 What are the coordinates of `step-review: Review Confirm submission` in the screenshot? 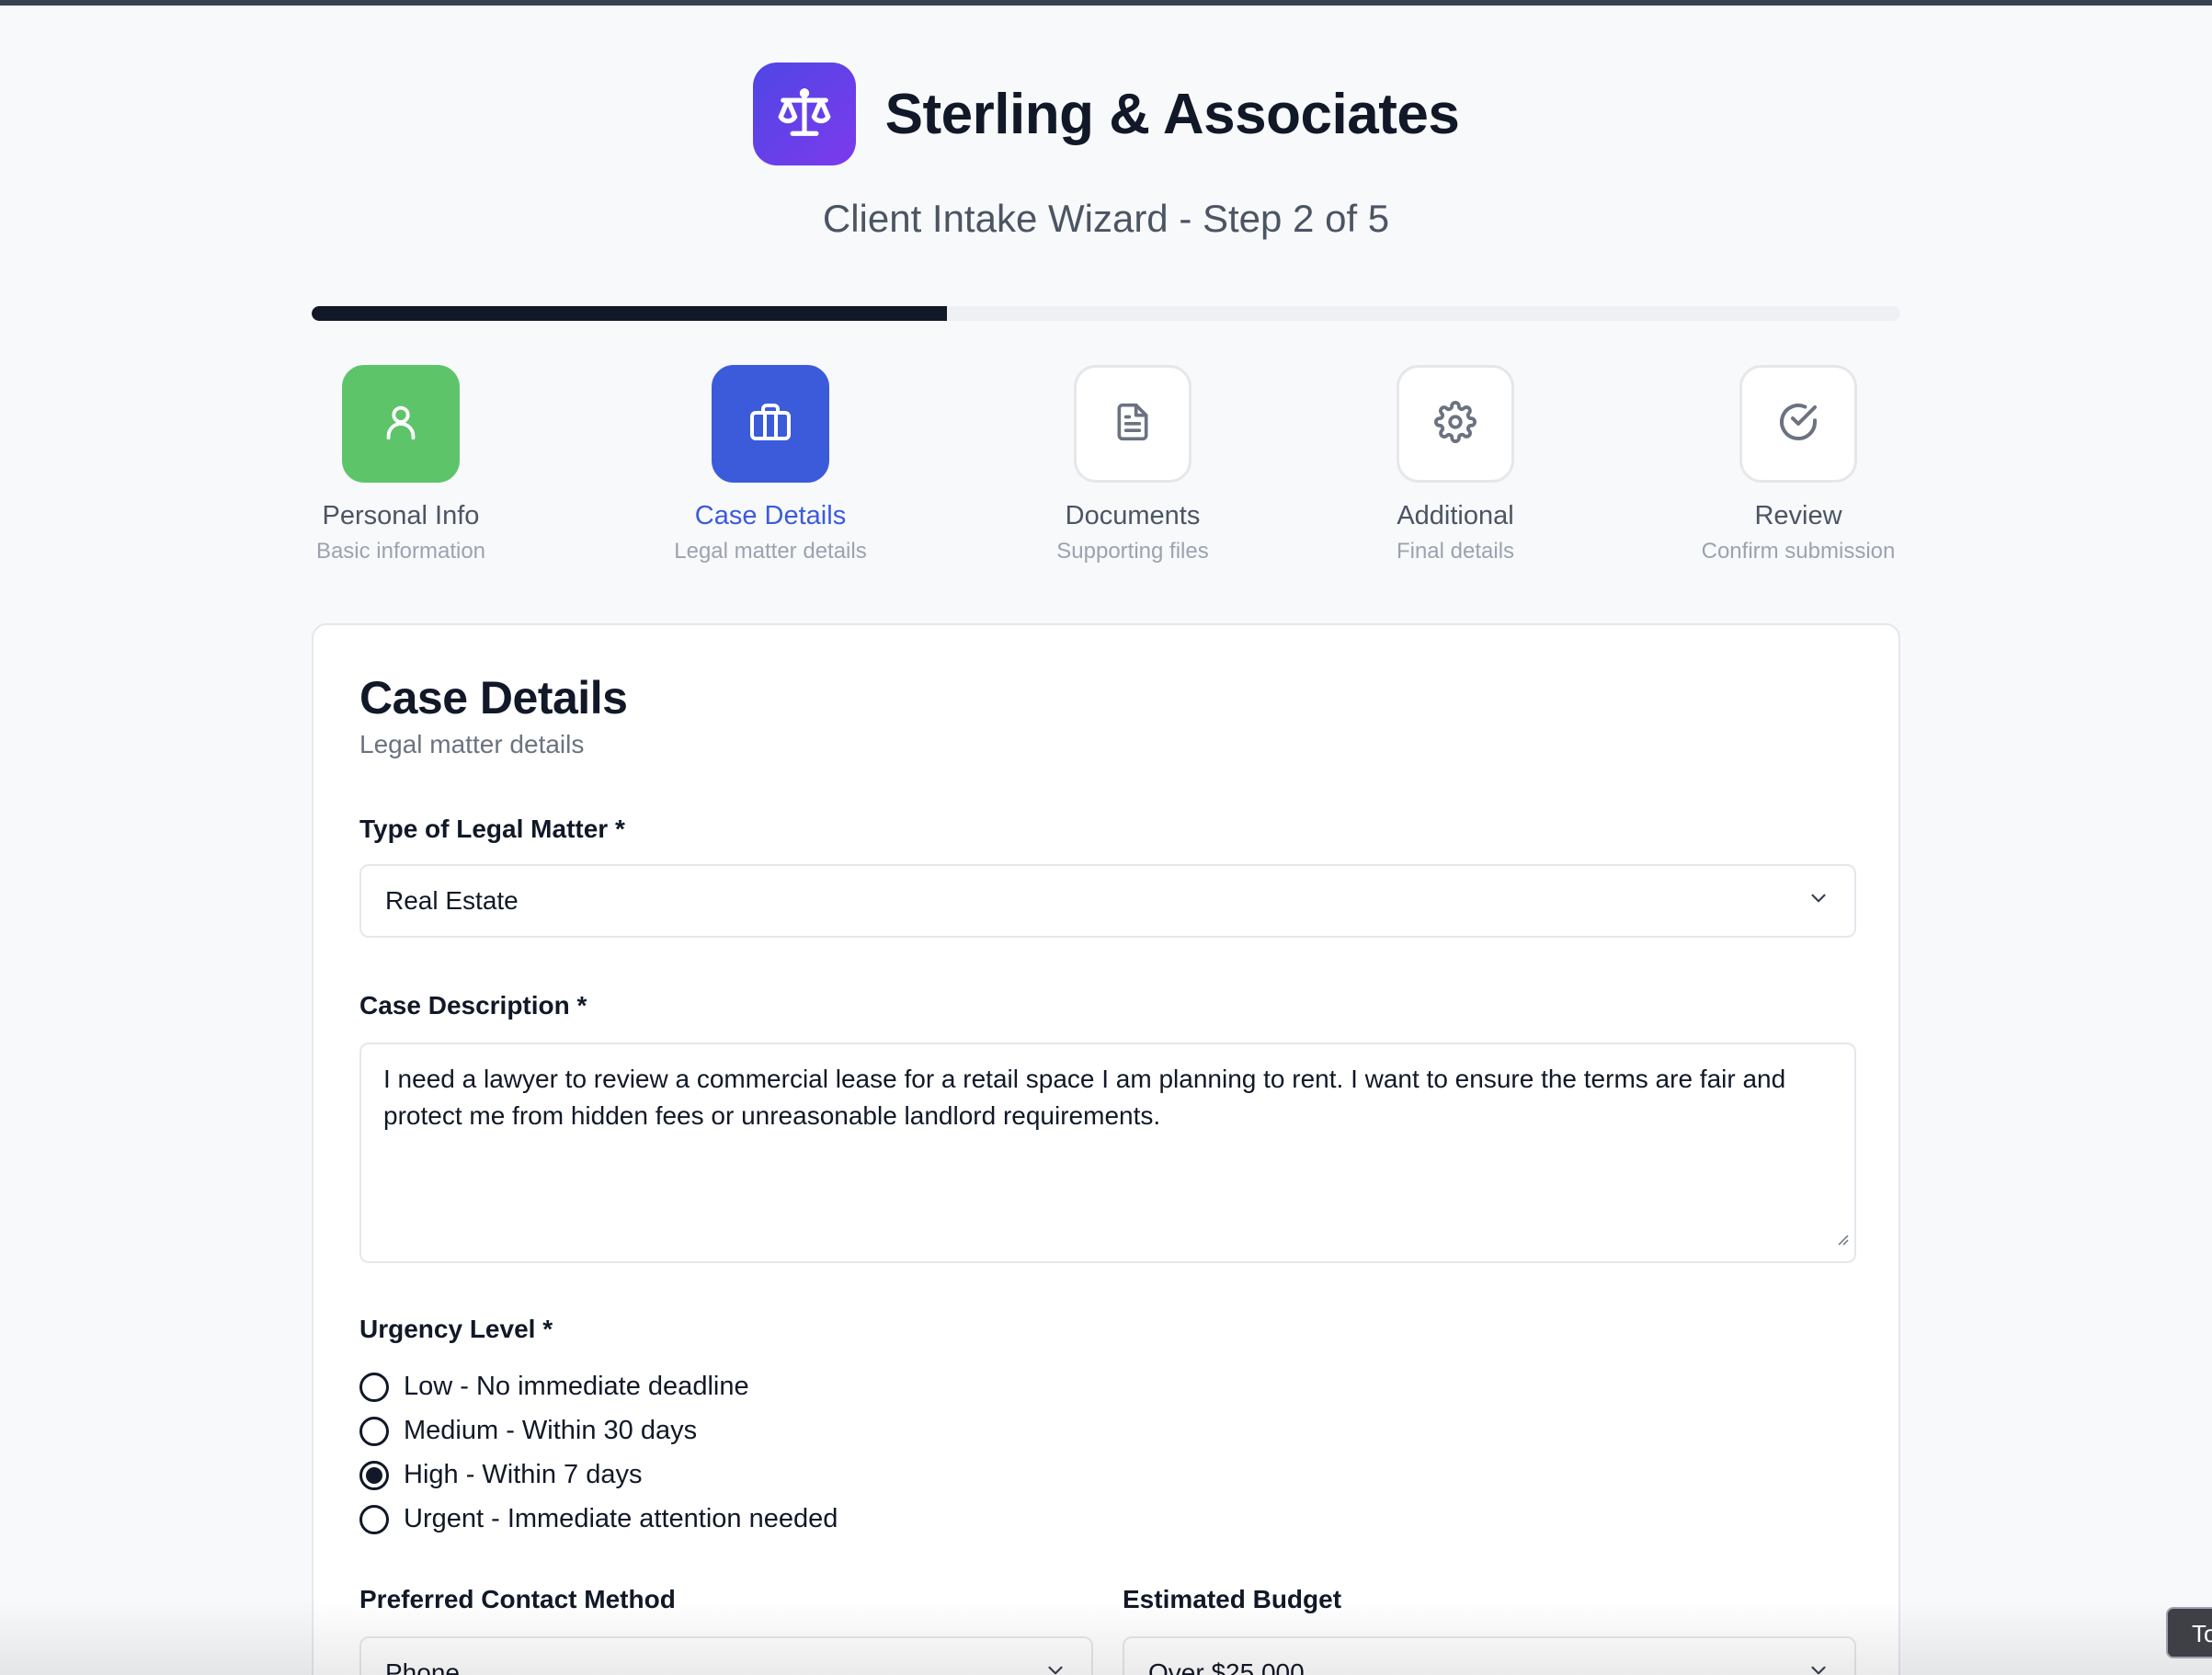 It's located at (1798, 465).